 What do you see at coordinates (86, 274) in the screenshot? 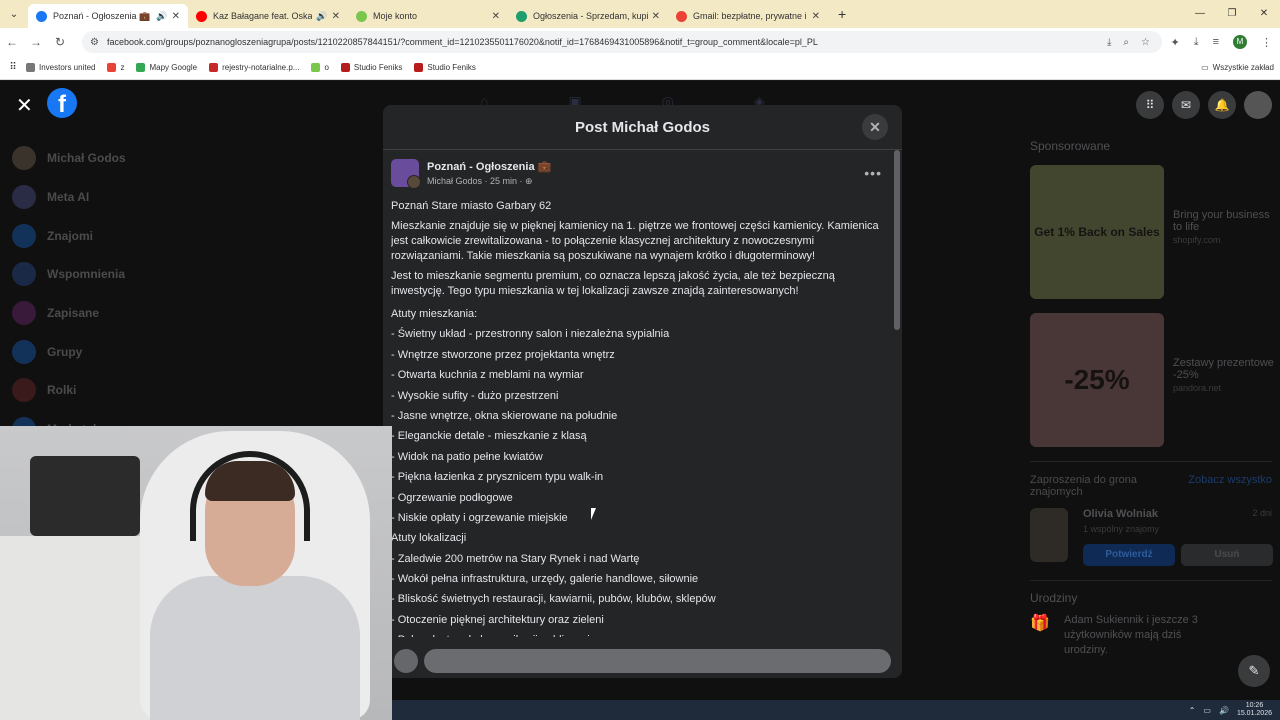
I see `sidebar-item-label: Wspomnienia` at bounding box center [86, 274].